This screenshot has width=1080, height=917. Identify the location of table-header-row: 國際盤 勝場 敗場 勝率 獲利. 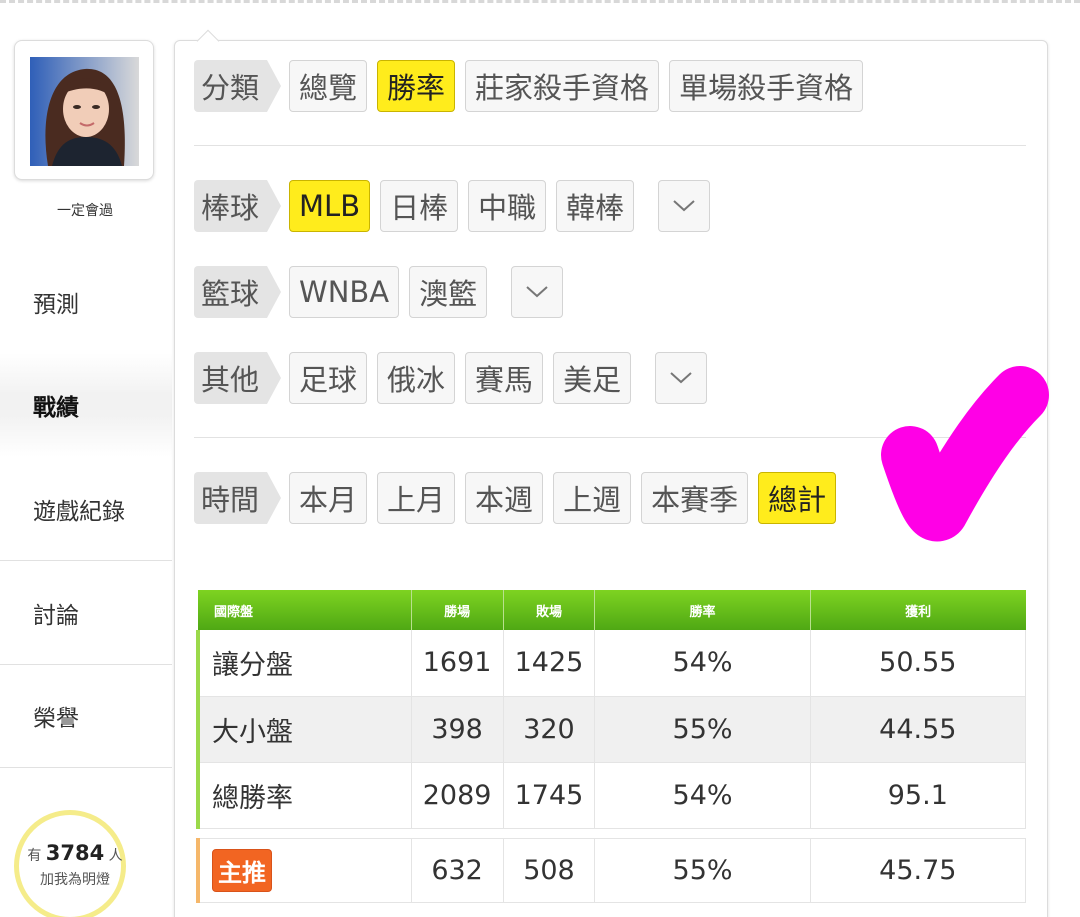
(612, 610).